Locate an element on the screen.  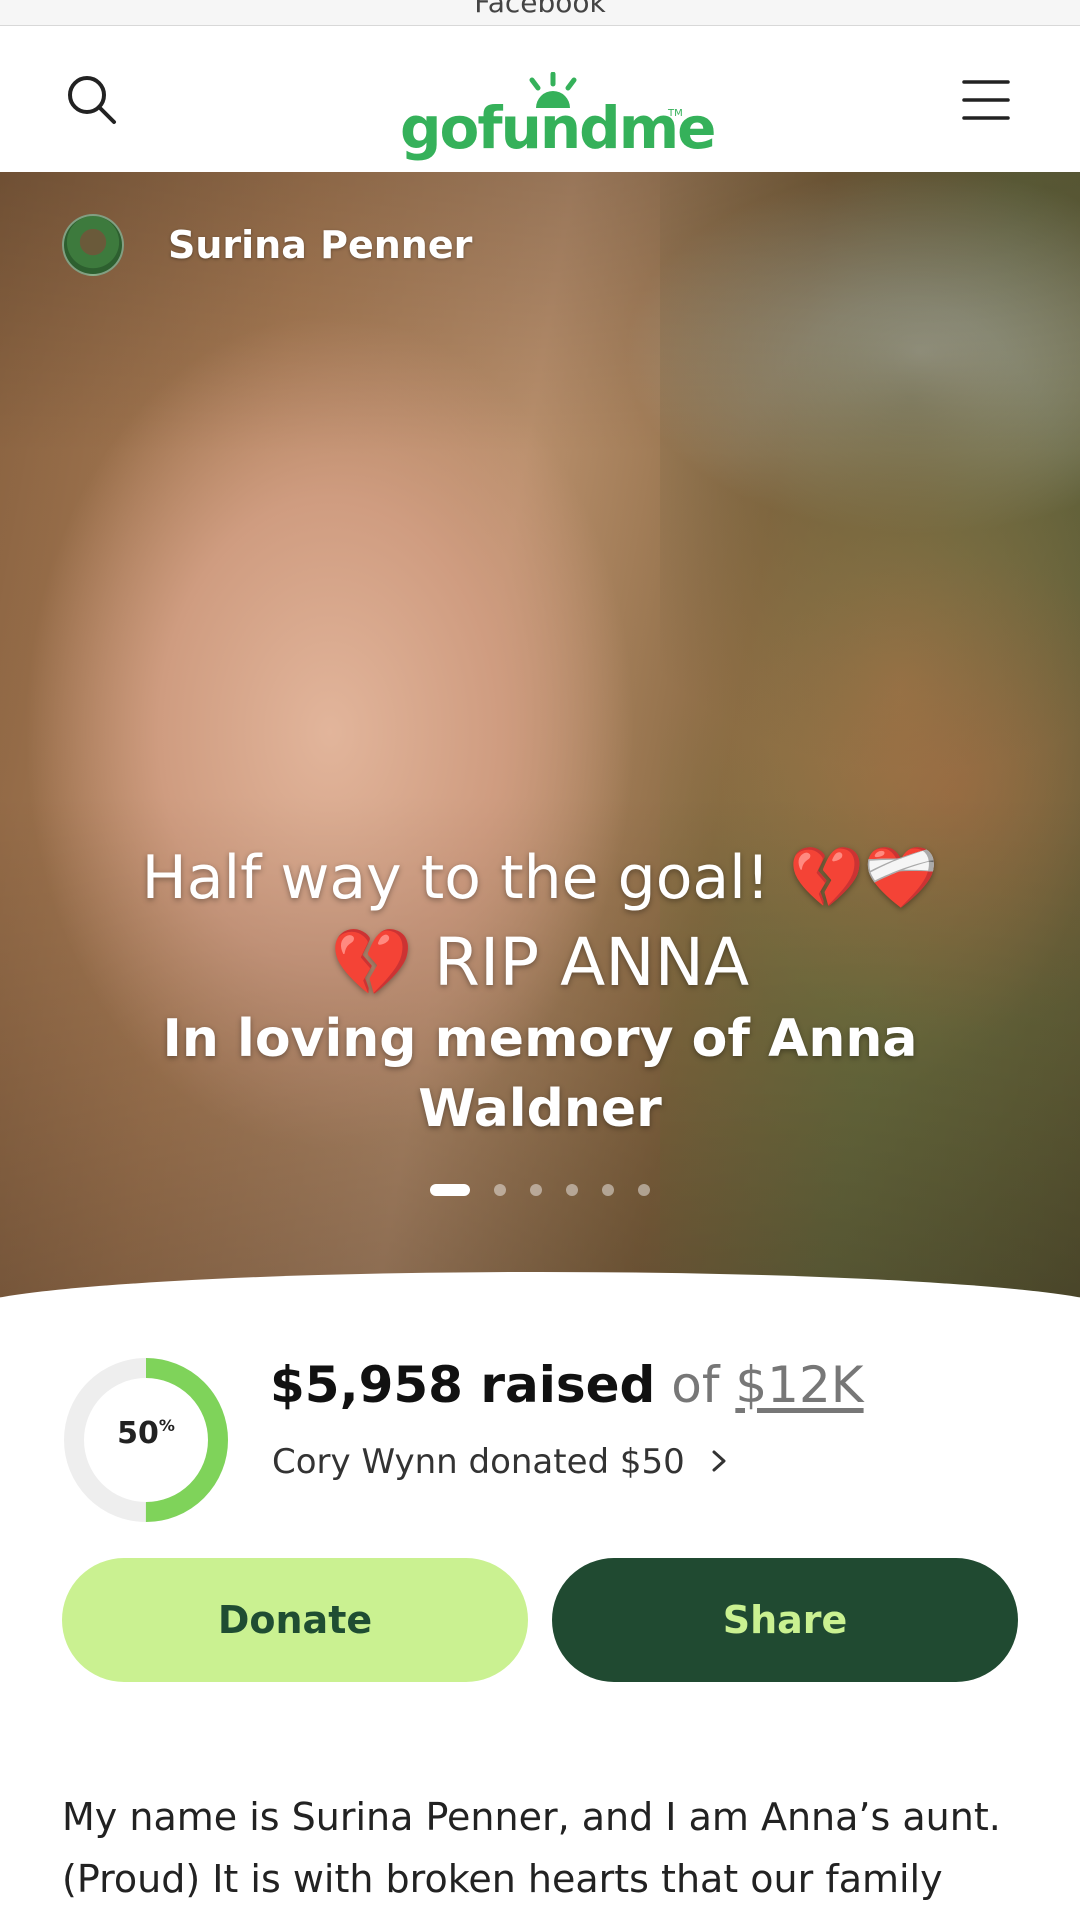
search-icon is located at coordinates (92, 100).